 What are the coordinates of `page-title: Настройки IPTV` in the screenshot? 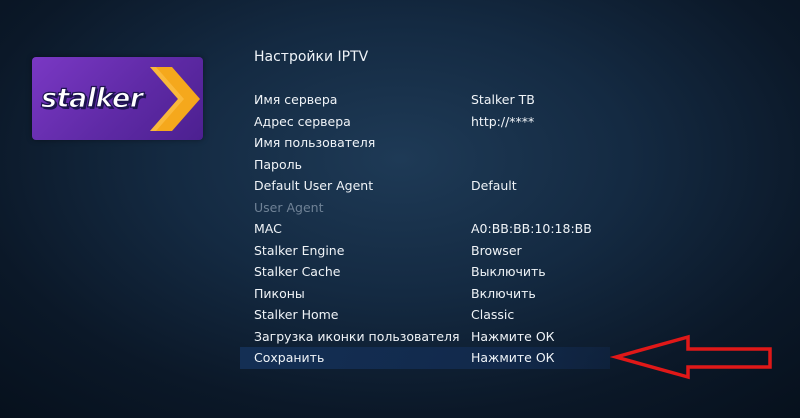 It's located at (311, 57).